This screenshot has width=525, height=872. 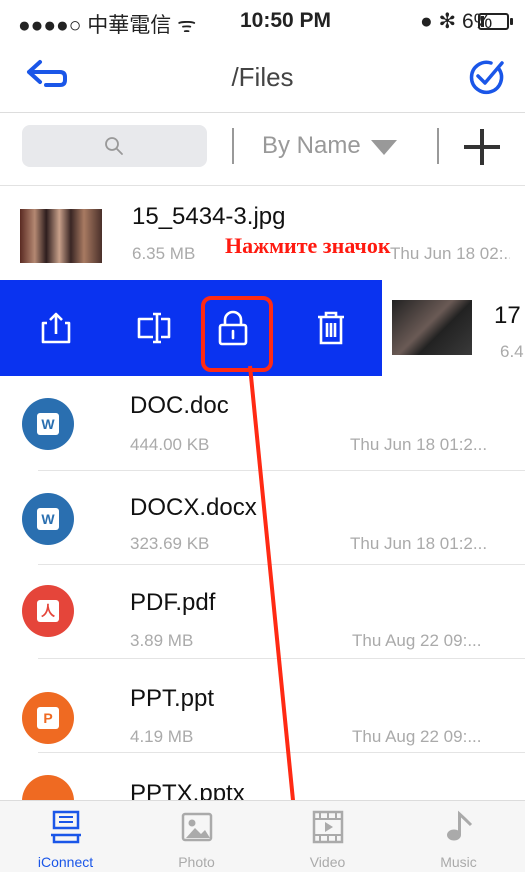 What do you see at coordinates (458, 862) in the screenshot?
I see `tab-label: Music` at bounding box center [458, 862].